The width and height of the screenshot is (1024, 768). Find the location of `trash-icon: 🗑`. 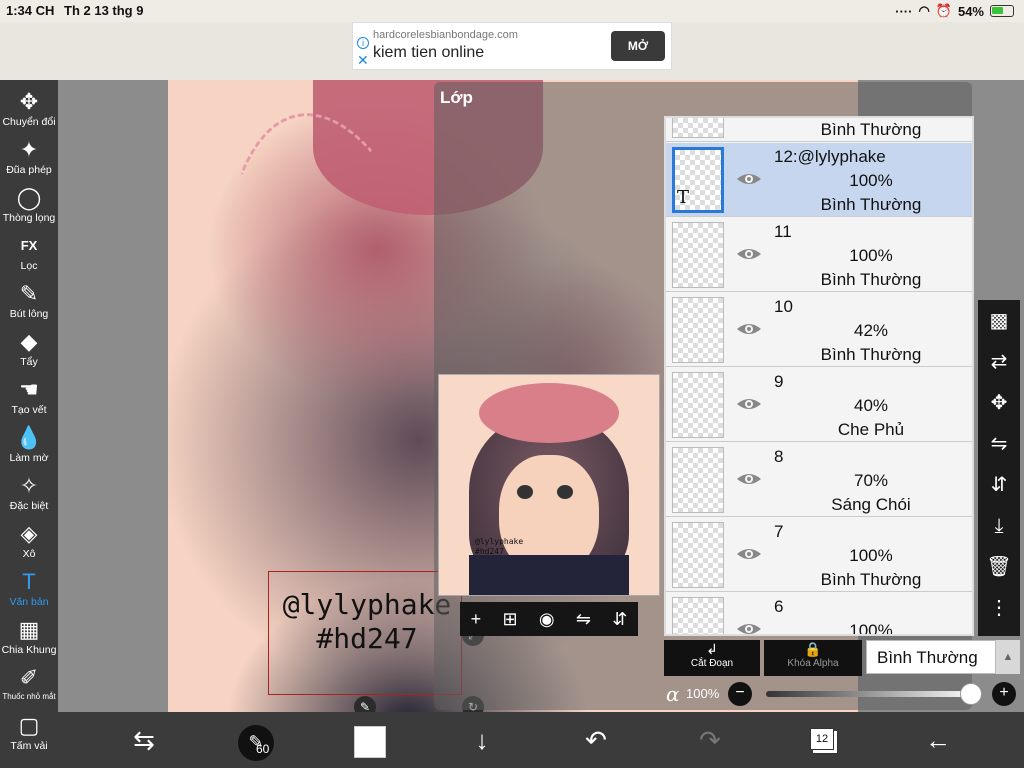

trash-icon: 🗑 is located at coordinates (999, 567).